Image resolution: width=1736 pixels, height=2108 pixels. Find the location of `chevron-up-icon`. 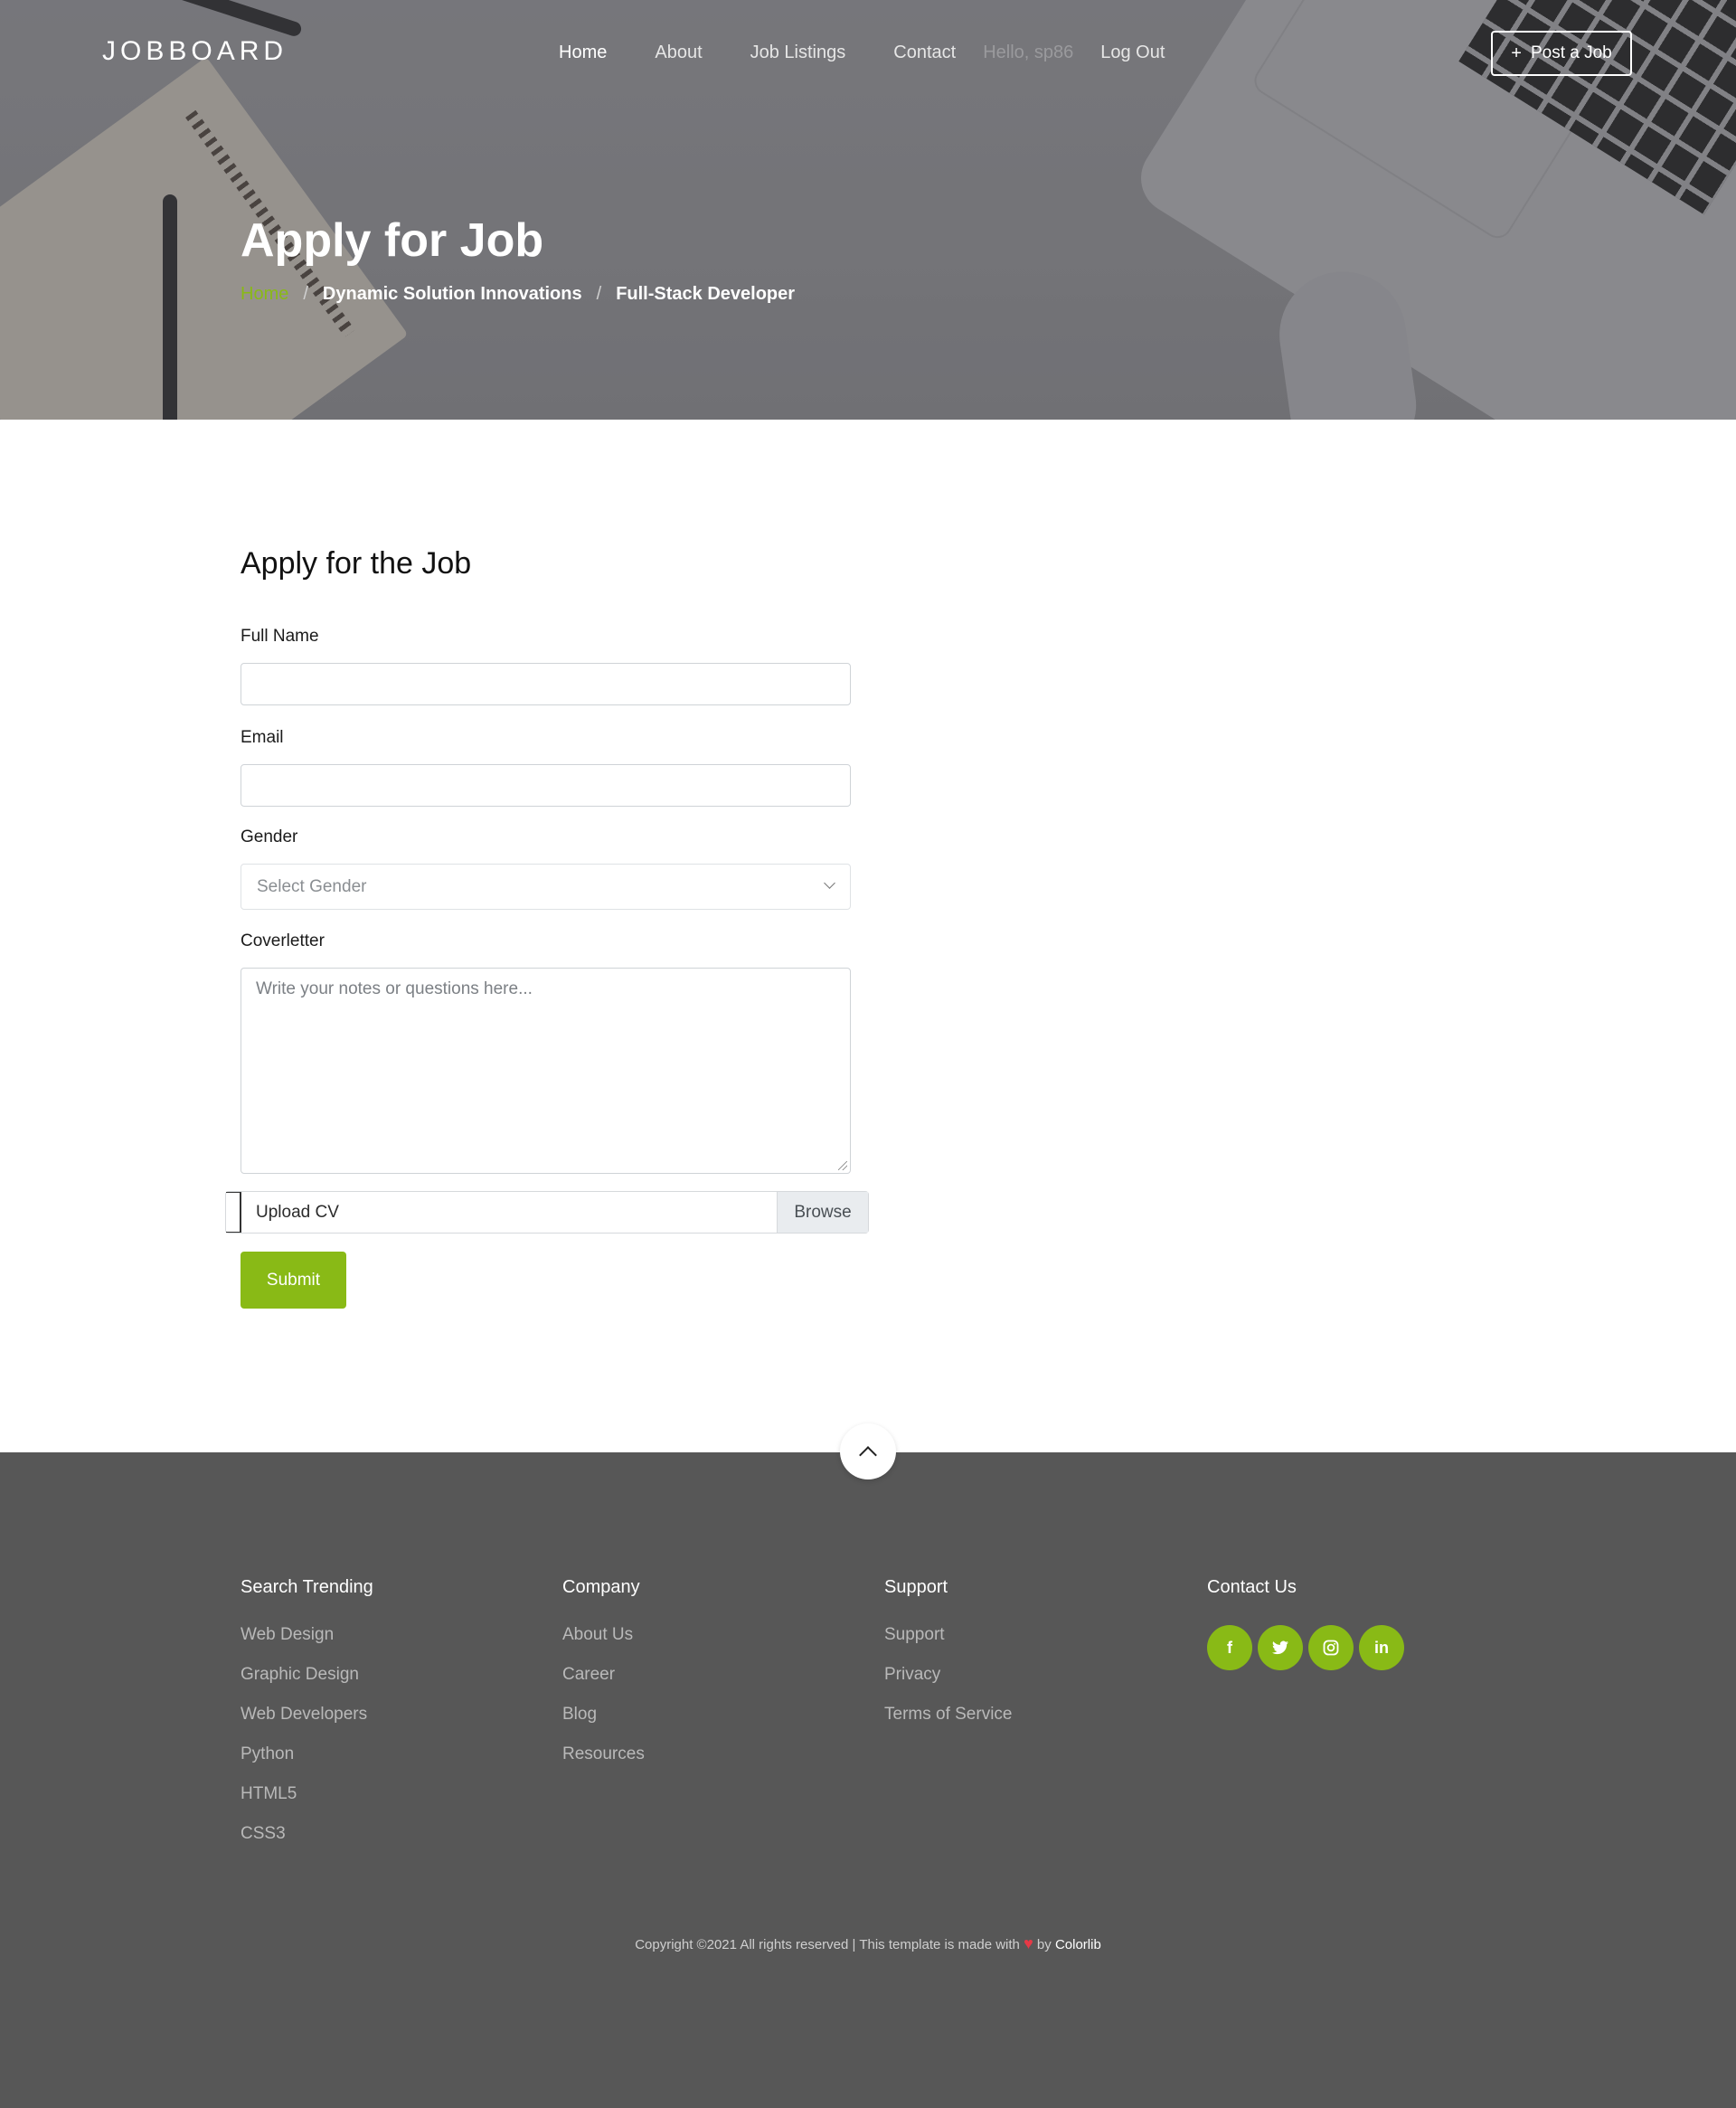

chevron-up-icon is located at coordinates (868, 1454).